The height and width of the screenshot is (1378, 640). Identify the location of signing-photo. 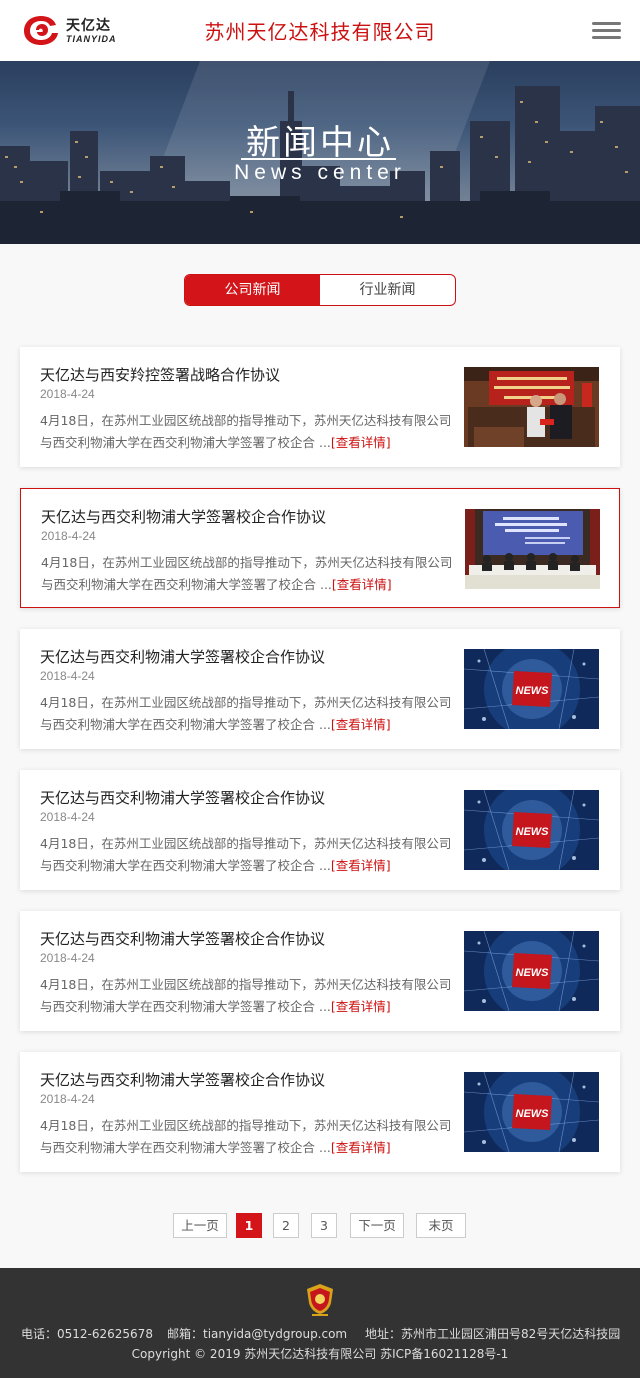
(531, 407).